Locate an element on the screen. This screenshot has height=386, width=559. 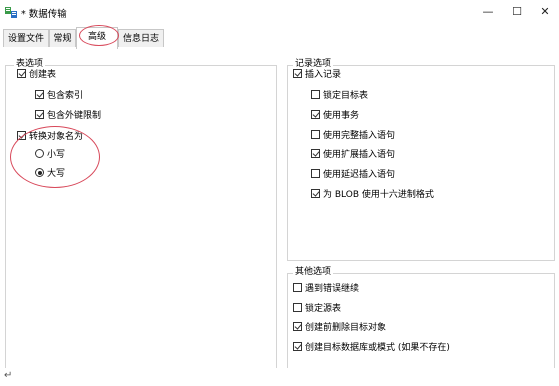
tab-settings-file: 设置文件 is located at coordinates (26, 38).